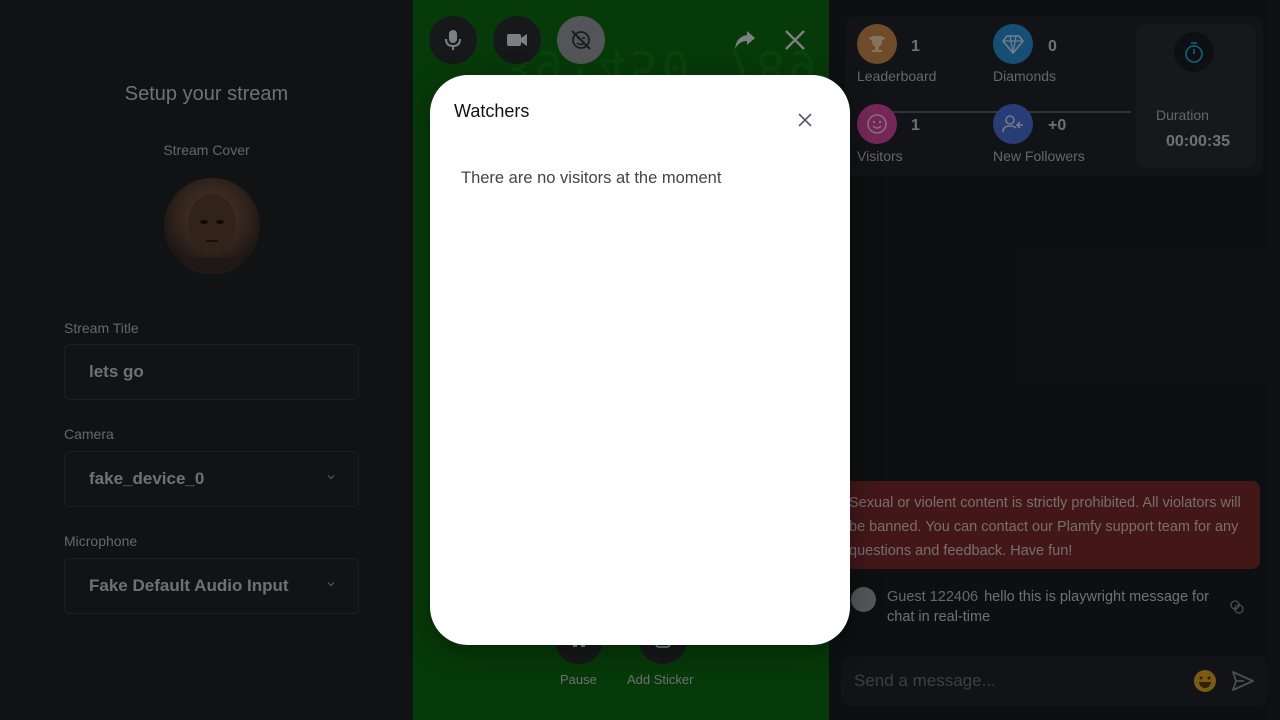  Describe the element at coordinates (492, 111) in the screenshot. I see `modal-title: Watchers` at that location.